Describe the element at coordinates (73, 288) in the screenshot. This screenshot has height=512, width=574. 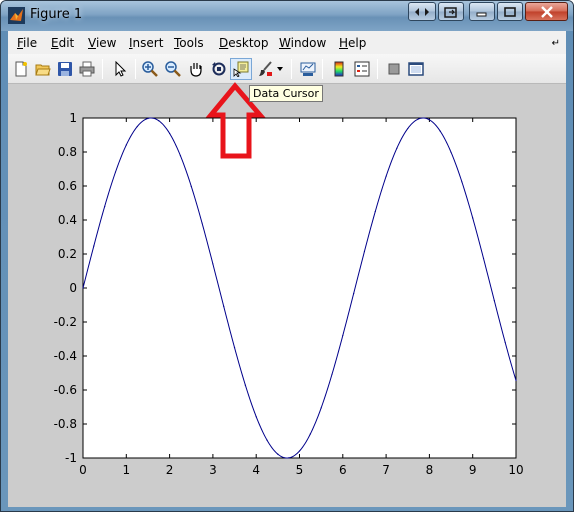
I see `y-tick-label: 0` at that location.